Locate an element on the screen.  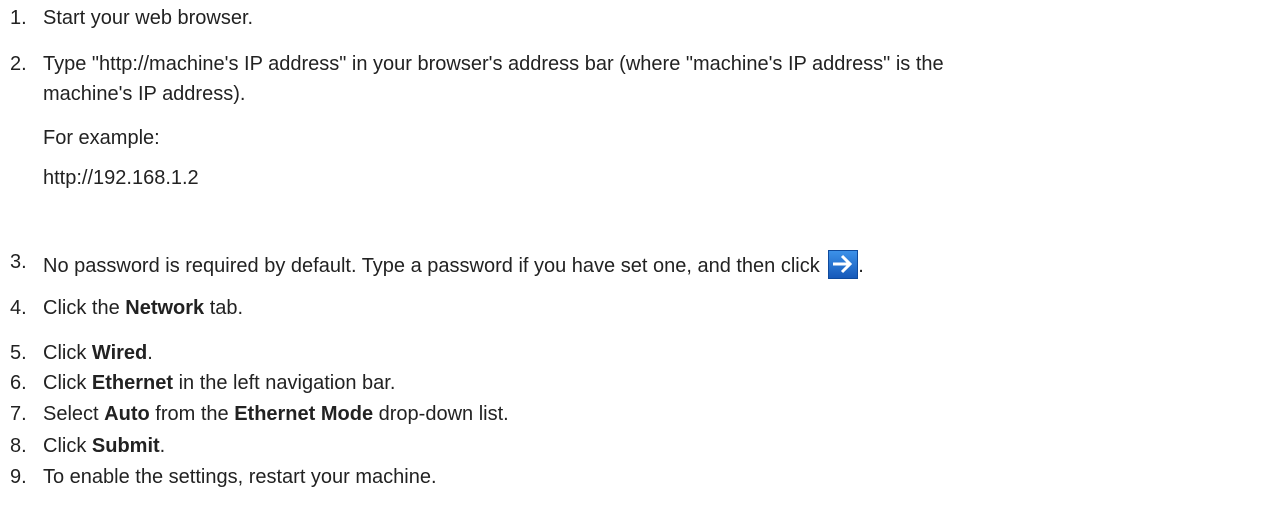
example-label: For example: is located at coordinates (101, 138).